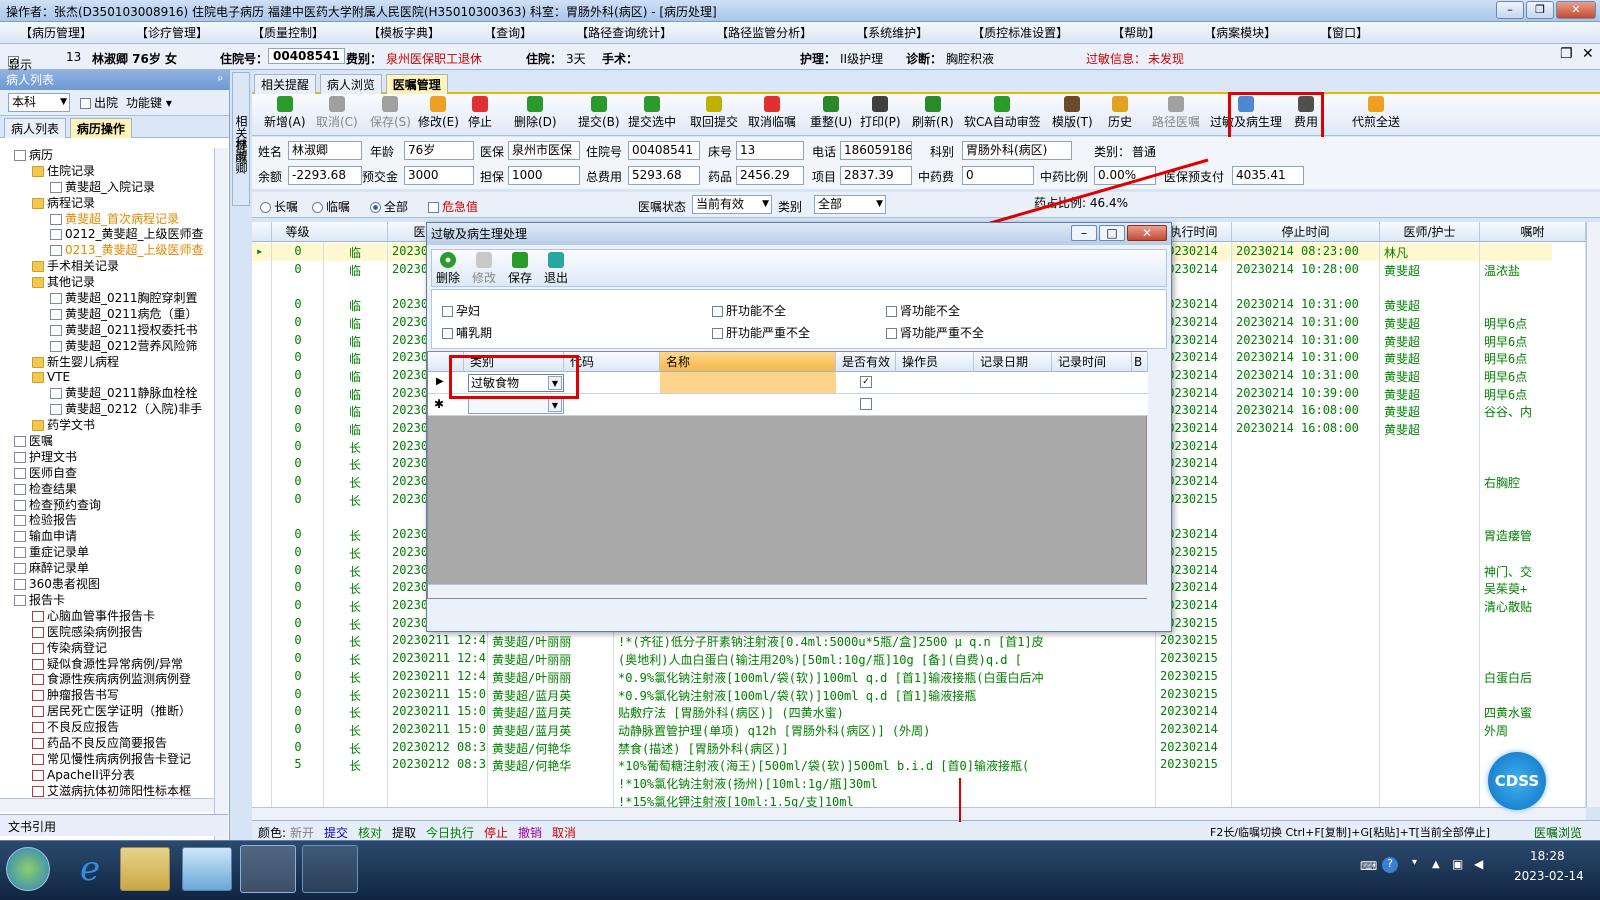  I want to click on new-row-star-icon: ✱, so click(439, 404).